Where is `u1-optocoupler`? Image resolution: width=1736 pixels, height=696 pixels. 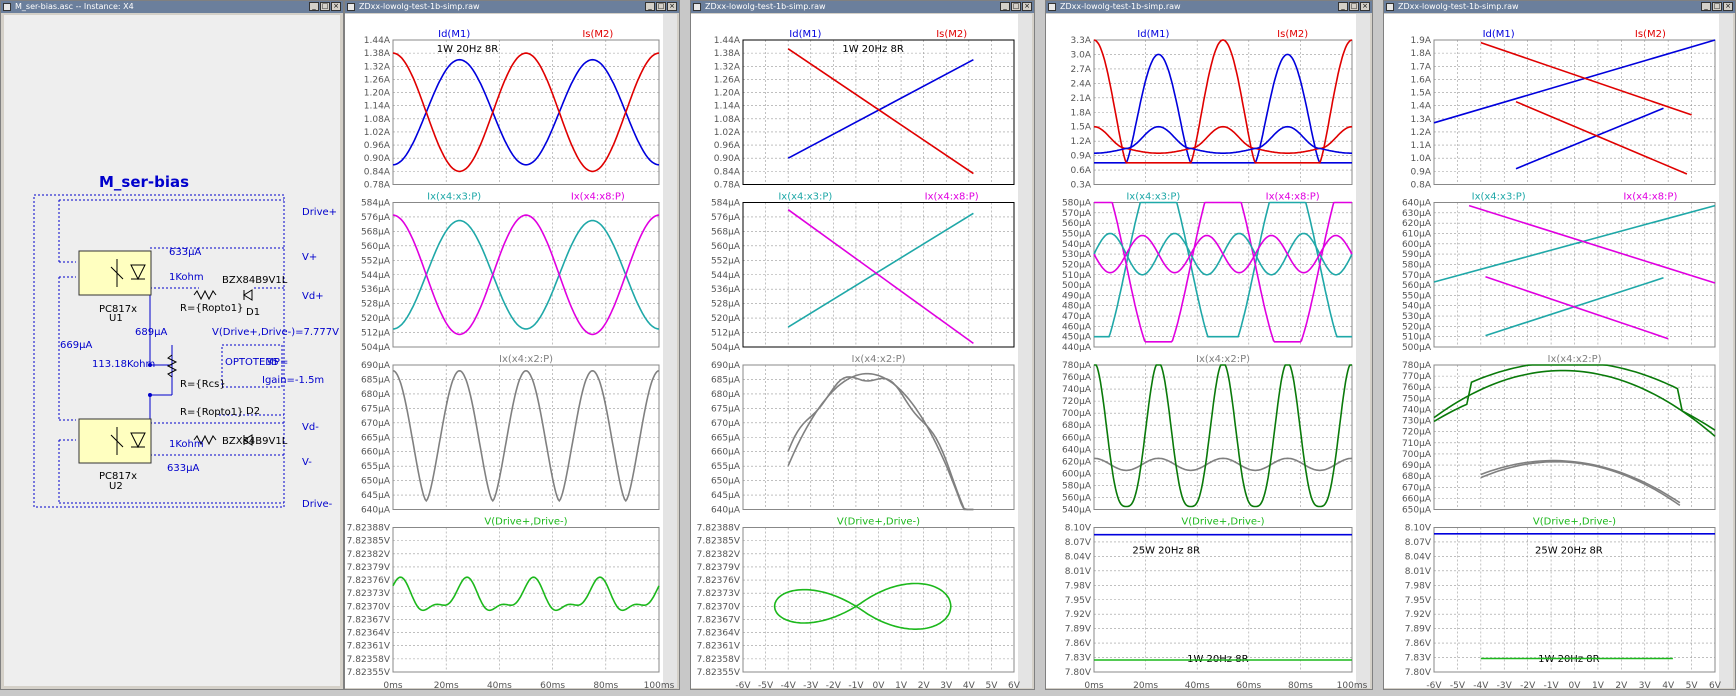 u1-optocoupler is located at coordinates (115, 273).